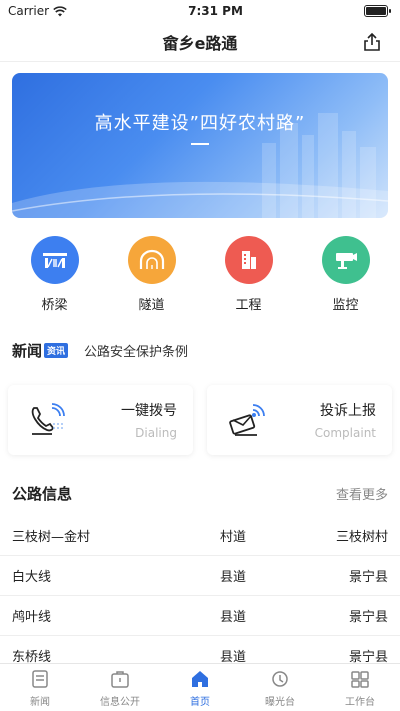 The image size is (400, 711). What do you see at coordinates (280, 702) in the screenshot?
I see `tab-label: 曝光台` at bounding box center [280, 702].